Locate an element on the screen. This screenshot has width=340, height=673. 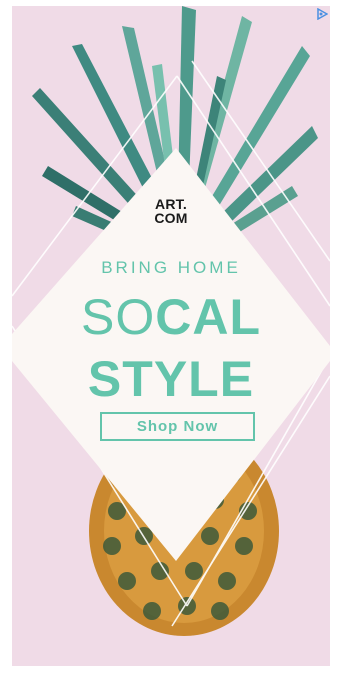
shop-now-button: Shop Now is located at coordinates (177, 426).